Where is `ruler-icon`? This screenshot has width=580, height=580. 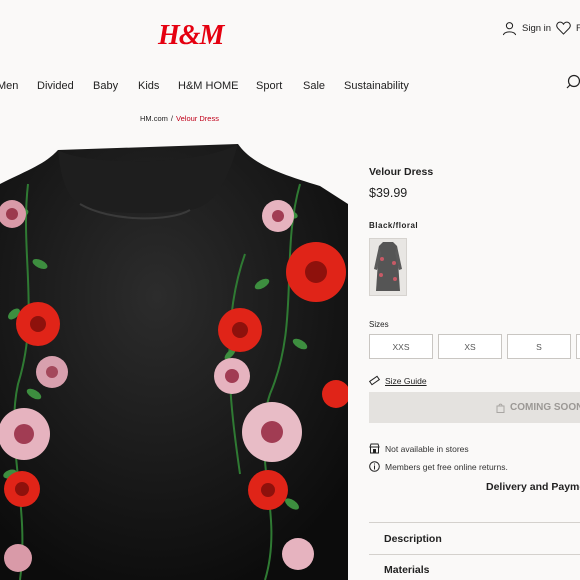
ruler-icon is located at coordinates (374, 380).